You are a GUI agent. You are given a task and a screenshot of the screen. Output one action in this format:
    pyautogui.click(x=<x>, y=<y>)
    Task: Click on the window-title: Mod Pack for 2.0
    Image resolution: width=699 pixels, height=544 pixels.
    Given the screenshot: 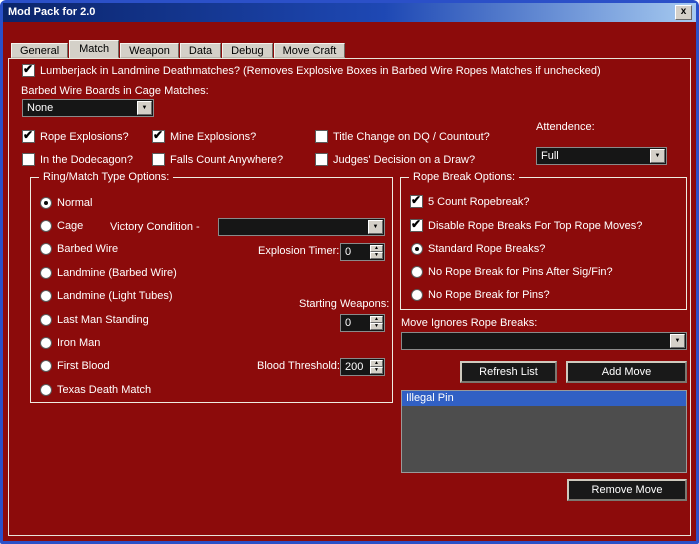 What is the action you would take?
    pyautogui.click(x=52, y=12)
    